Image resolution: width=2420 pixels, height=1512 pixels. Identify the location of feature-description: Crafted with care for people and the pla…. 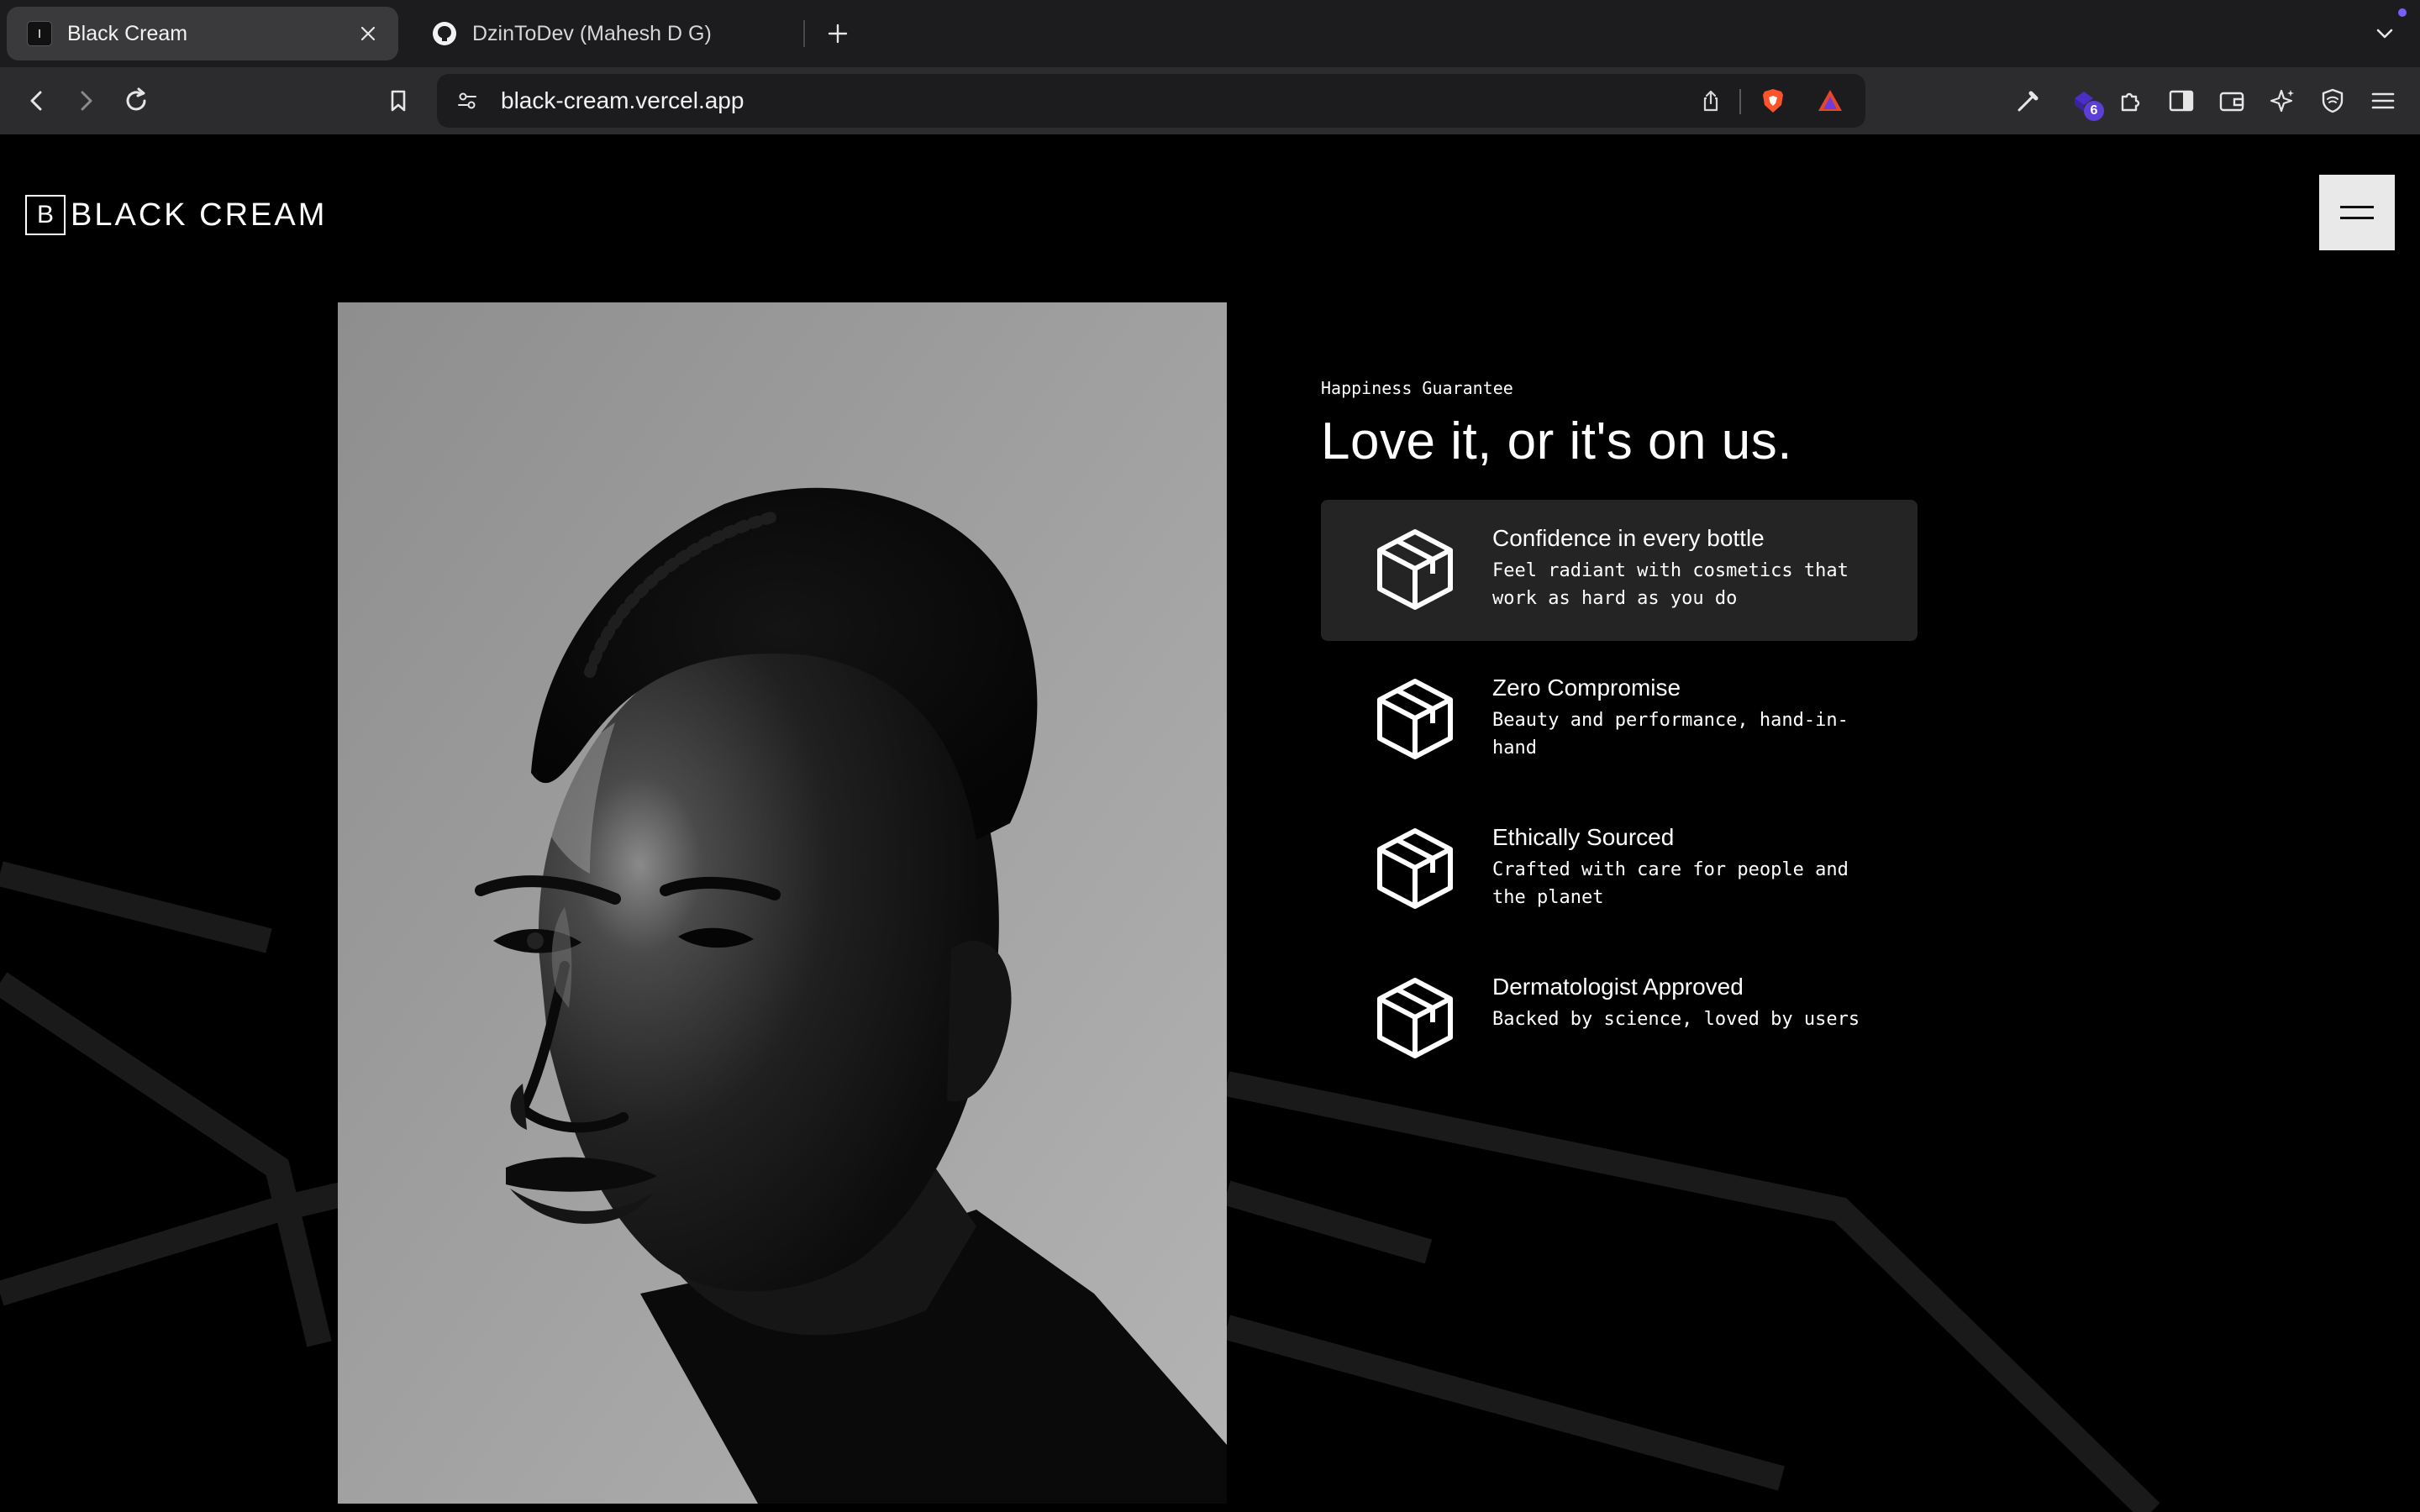
(1670, 883).